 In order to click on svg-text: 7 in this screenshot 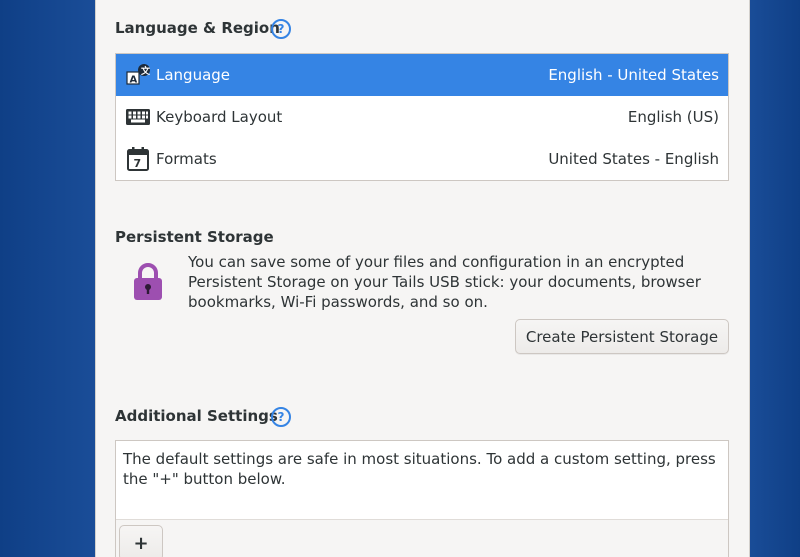, I will do `click(138, 163)`.